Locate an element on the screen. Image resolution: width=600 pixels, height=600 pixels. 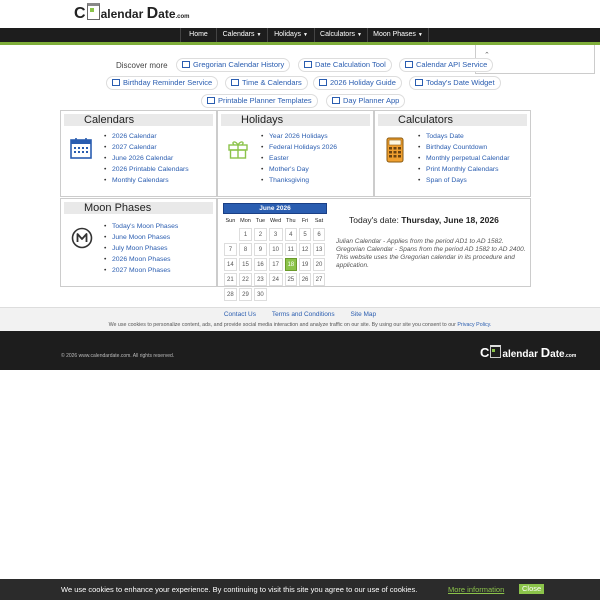
list-item: Monthly Calendars is located at coordinates (146, 180).